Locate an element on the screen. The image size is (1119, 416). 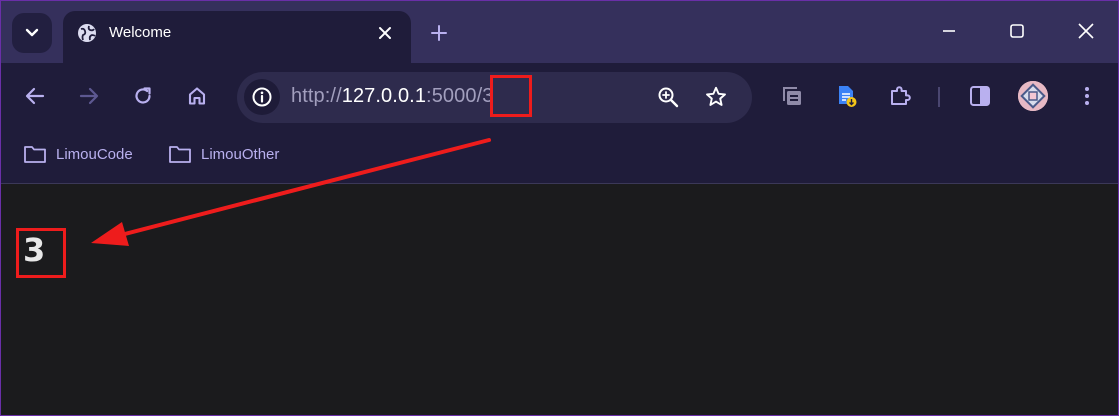
minimize-icon is located at coordinates (949, 31).